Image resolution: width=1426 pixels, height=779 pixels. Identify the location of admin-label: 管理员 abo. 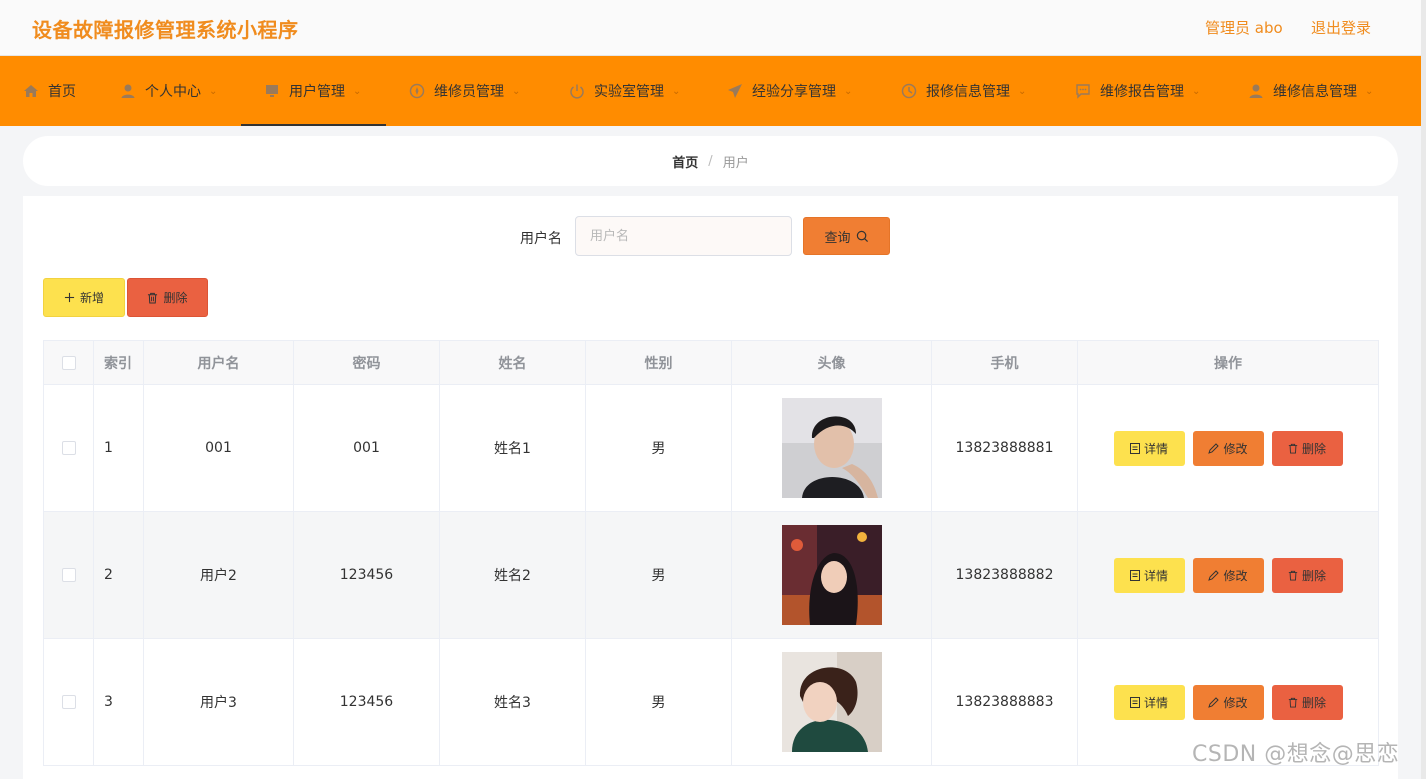
(1244, 28).